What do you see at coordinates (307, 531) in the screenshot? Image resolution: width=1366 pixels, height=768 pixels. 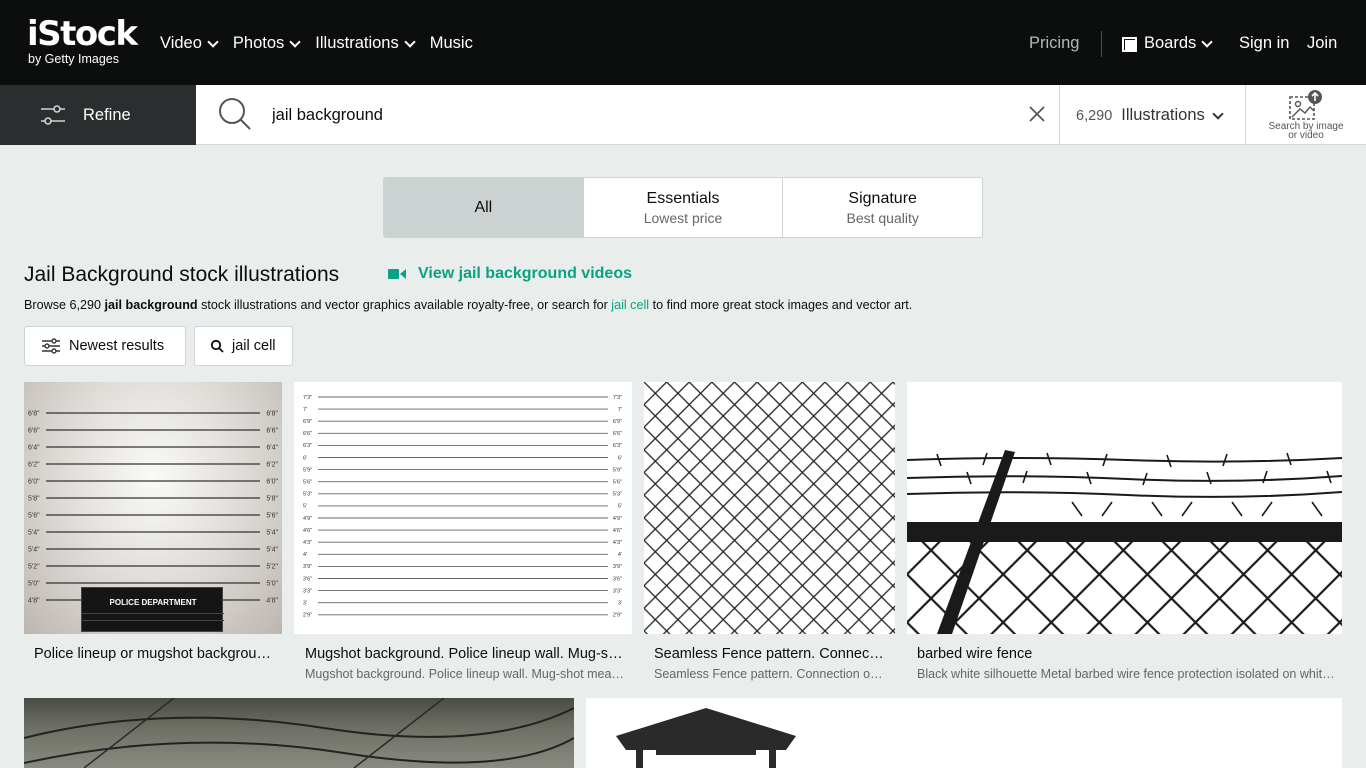 I see `height-label: 4'6"` at bounding box center [307, 531].